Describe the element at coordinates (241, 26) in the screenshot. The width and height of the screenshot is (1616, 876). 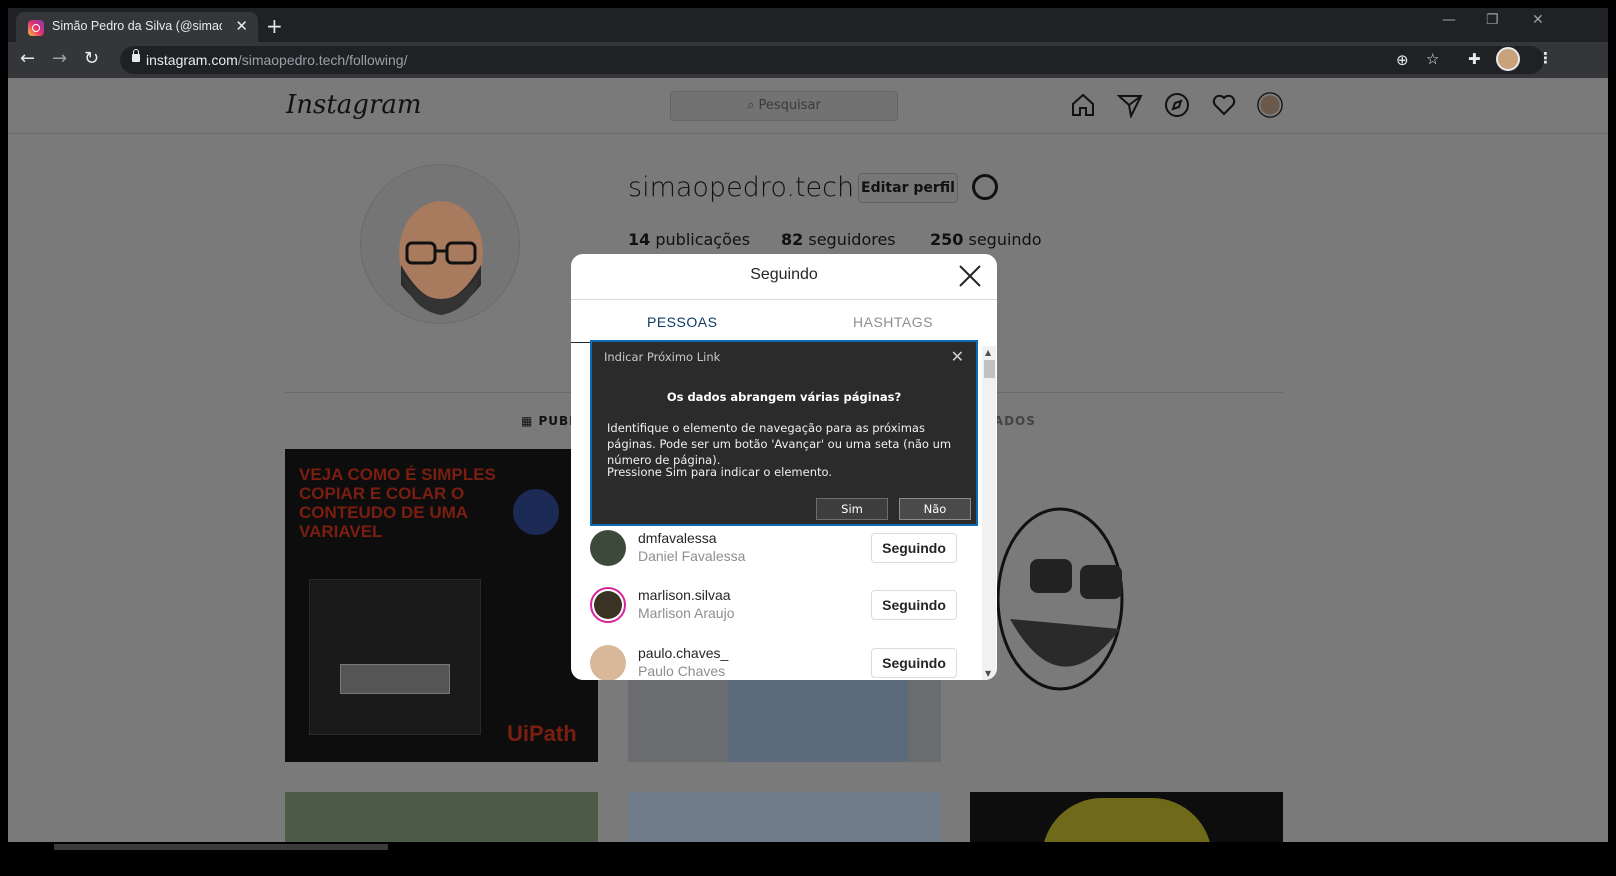
I see `tab-close-icon: ✕` at that location.